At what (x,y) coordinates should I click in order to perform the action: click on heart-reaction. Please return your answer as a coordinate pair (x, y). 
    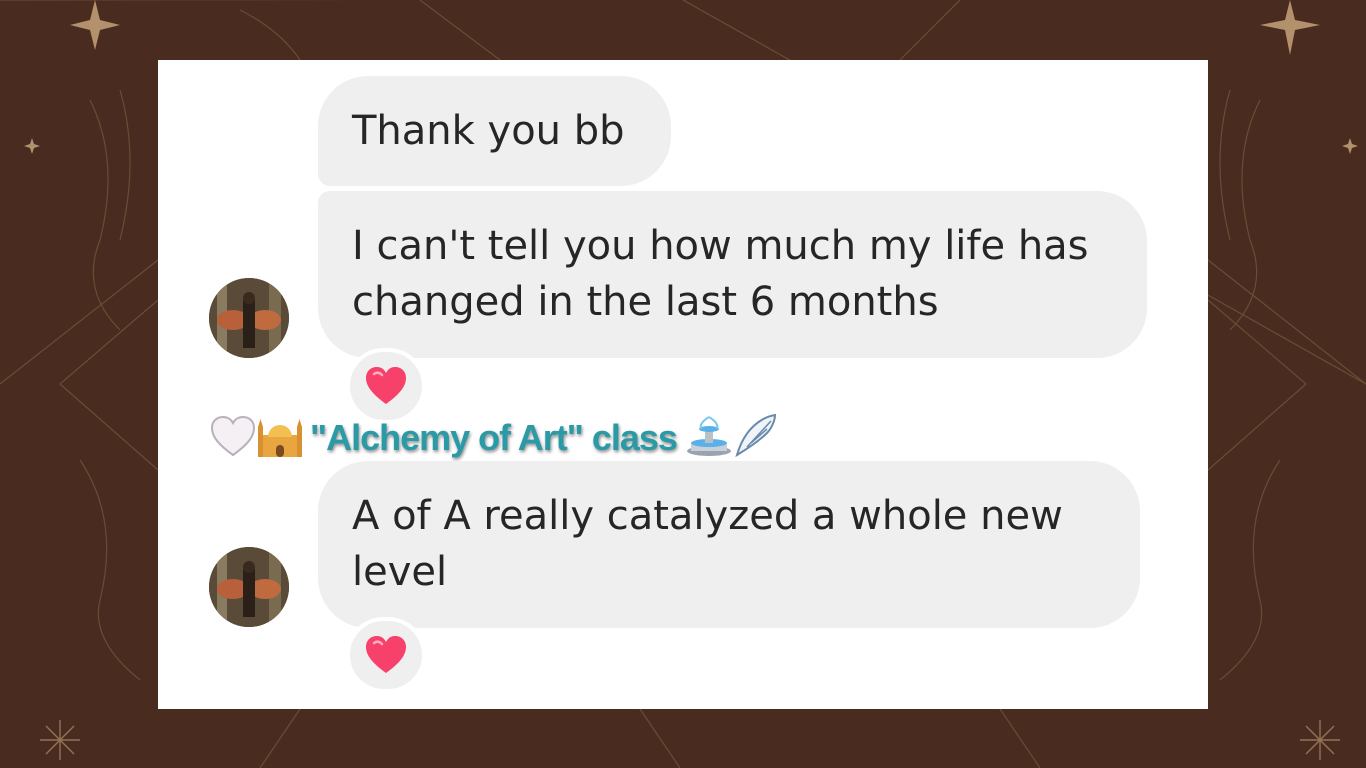
    Looking at the image, I should click on (386, 655).